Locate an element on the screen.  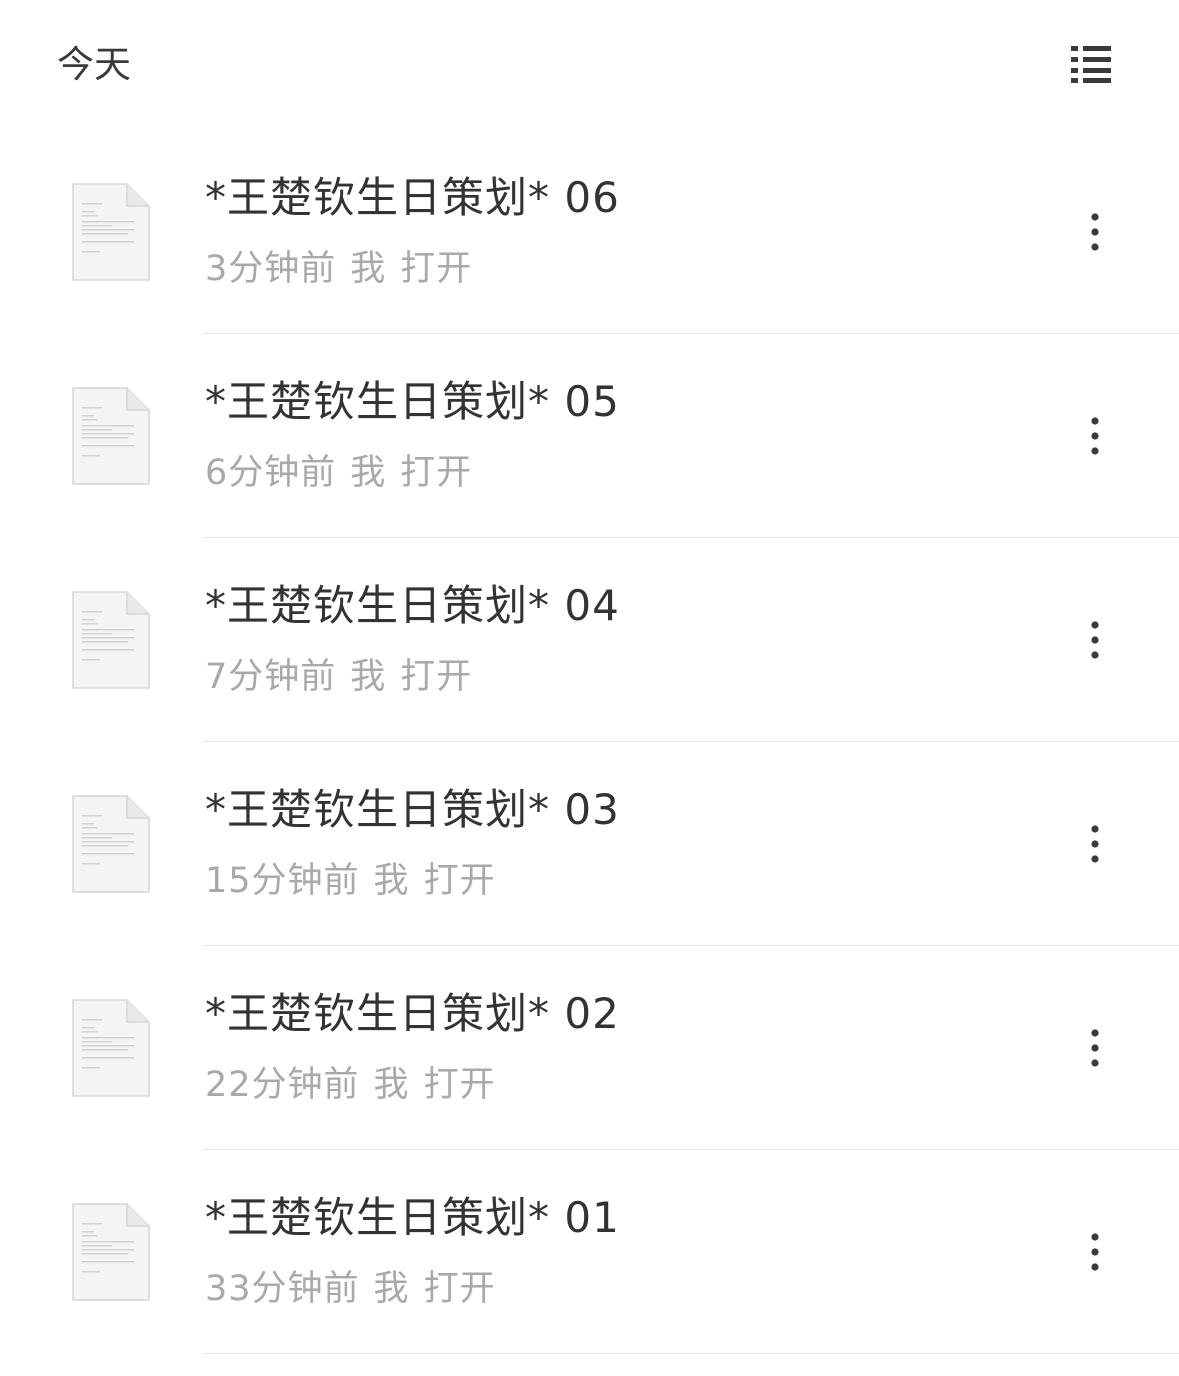
list-item: *王楚钦生日策划* 06 3分钟前我打开 is located at coordinates (589, 232).